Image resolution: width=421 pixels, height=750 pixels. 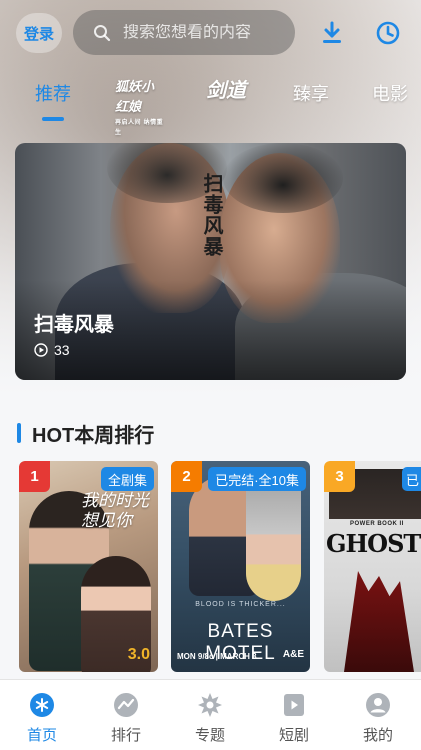 What do you see at coordinates (209, 735) in the screenshot?
I see `nav-label: 专题` at bounding box center [209, 735].